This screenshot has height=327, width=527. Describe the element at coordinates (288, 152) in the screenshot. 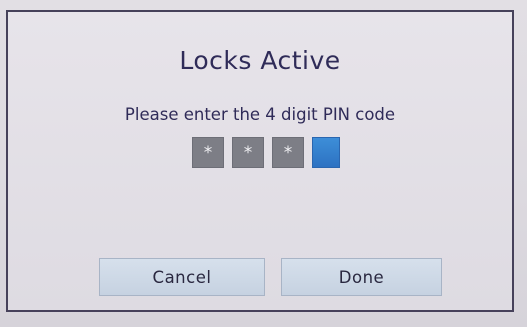

I see `pin-digit-3: *` at that location.